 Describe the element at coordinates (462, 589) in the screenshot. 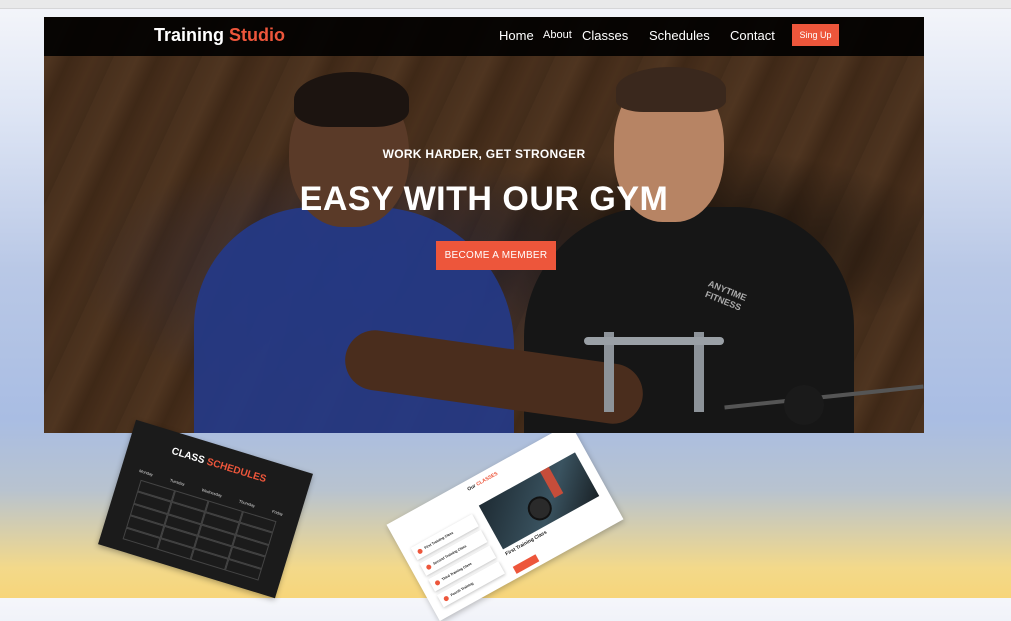

I see `class-item-label: Fourth Training` at that location.